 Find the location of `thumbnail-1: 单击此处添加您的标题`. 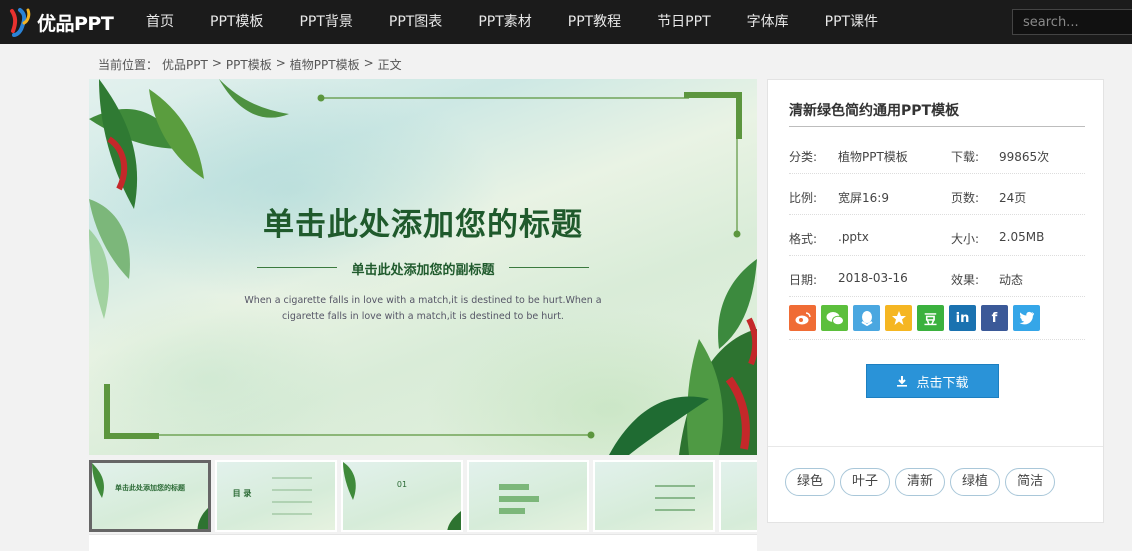

thumbnail-1: 单击此处添加您的标题 is located at coordinates (150, 496).